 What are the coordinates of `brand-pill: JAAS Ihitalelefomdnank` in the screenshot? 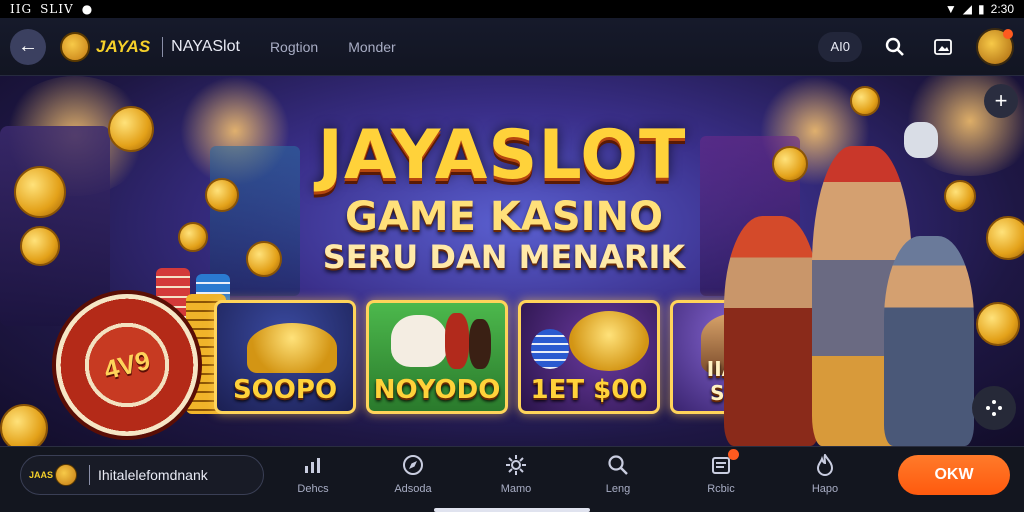 It's located at (142, 475).